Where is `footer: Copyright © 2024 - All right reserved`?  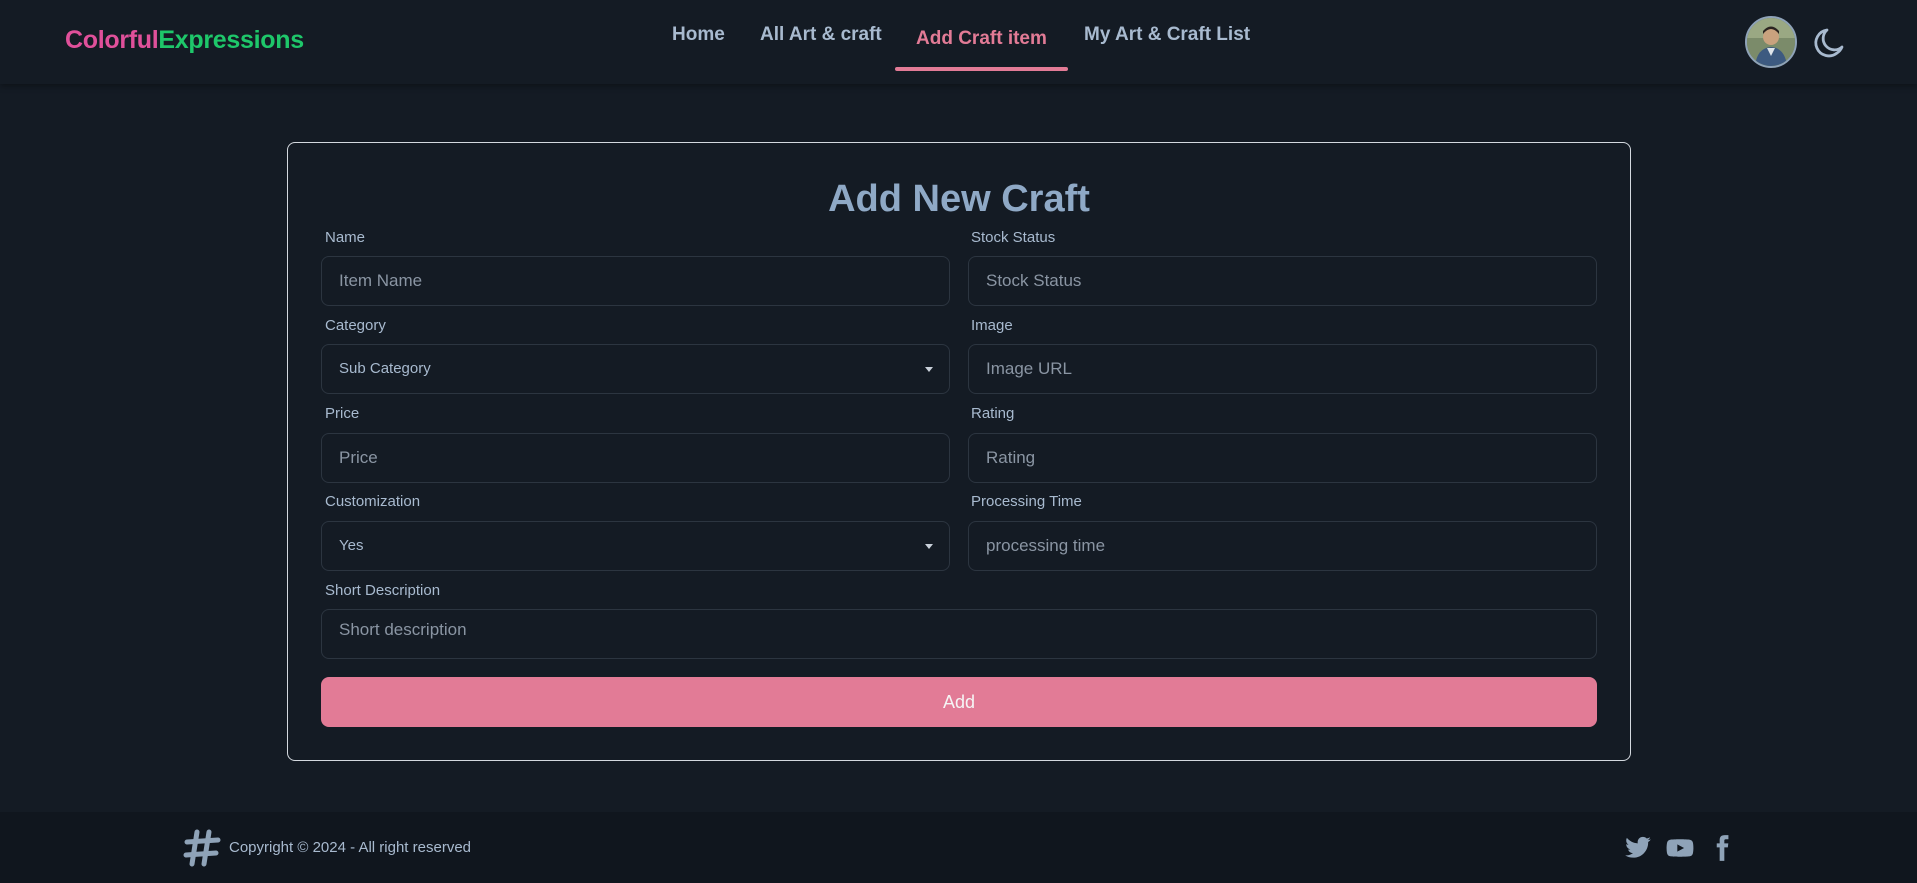
footer: Copyright © 2024 - All right reserved is located at coordinates (958, 847).